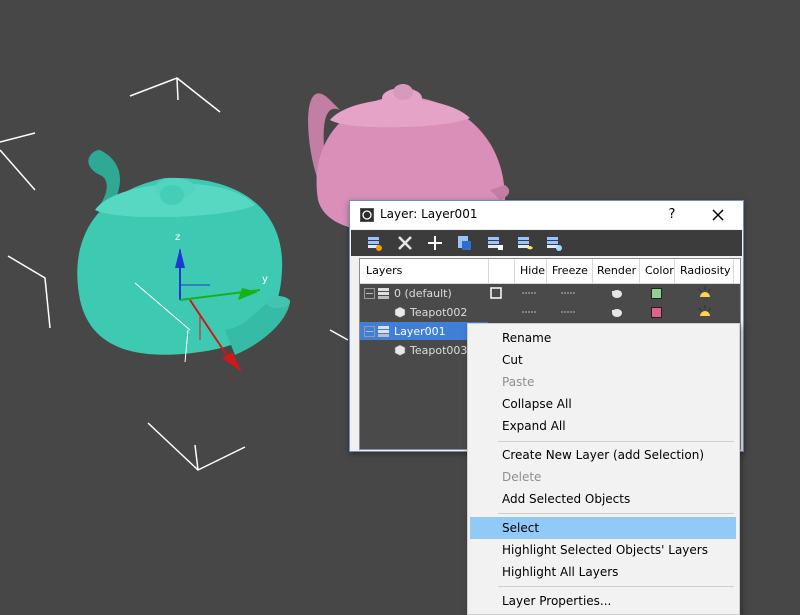 This screenshot has width=800, height=615. I want to click on menu-item-add-selected-objects: Add Selected Objects, so click(603, 499).